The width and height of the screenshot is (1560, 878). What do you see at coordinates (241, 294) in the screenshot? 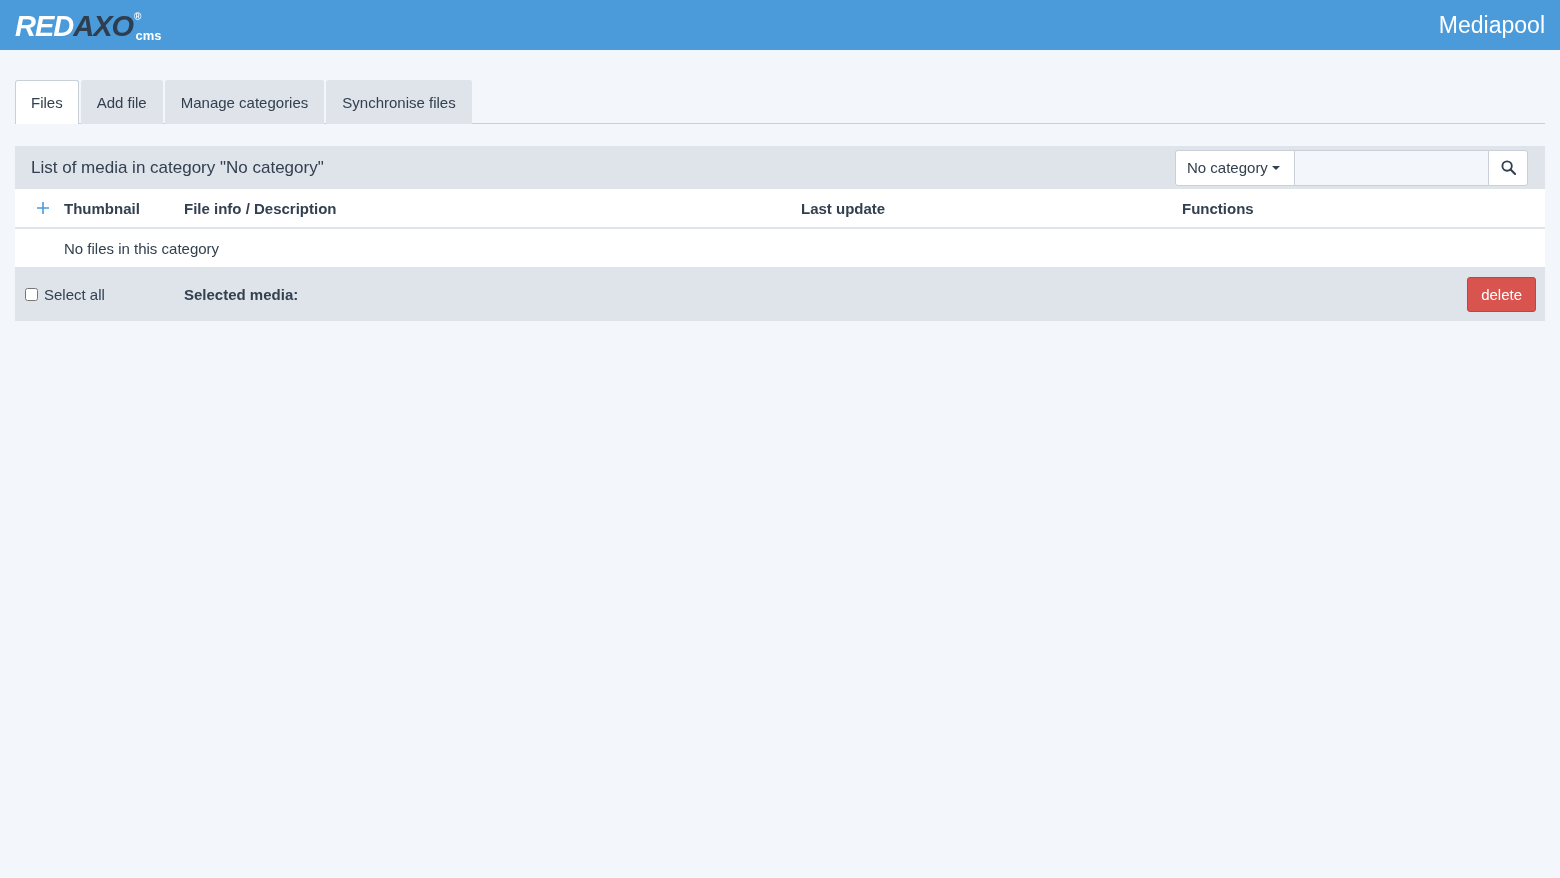
I see `selected-media-label: Selected media:` at bounding box center [241, 294].